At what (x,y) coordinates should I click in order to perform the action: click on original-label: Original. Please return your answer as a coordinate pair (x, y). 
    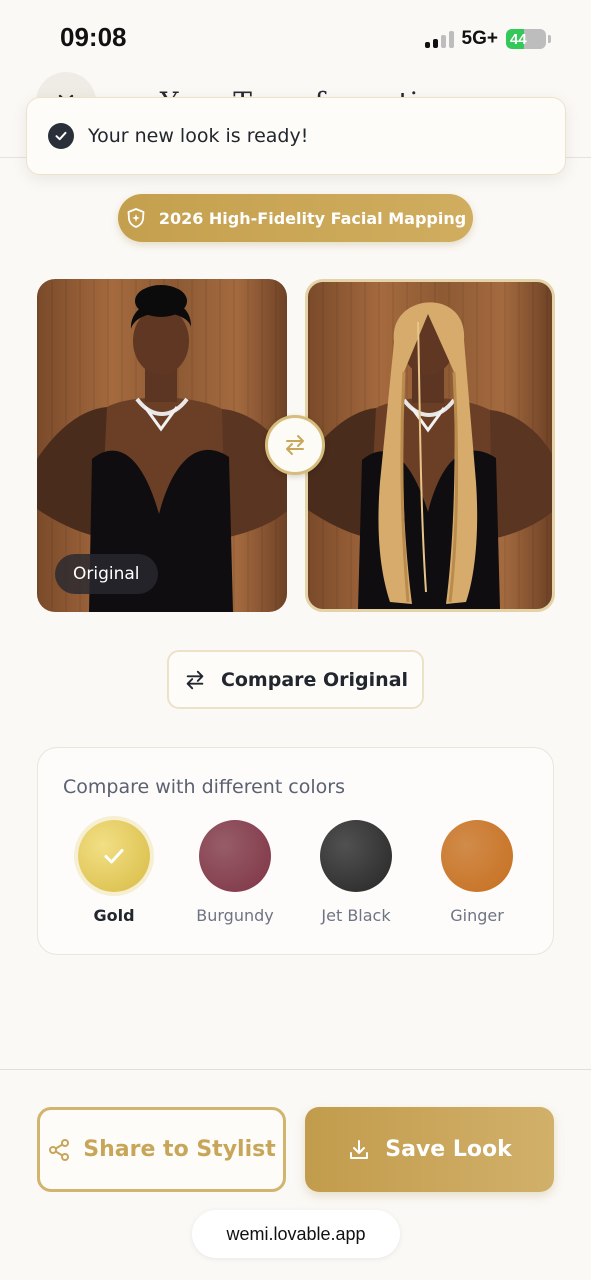
    Looking at the image, I should click on (106, 574).